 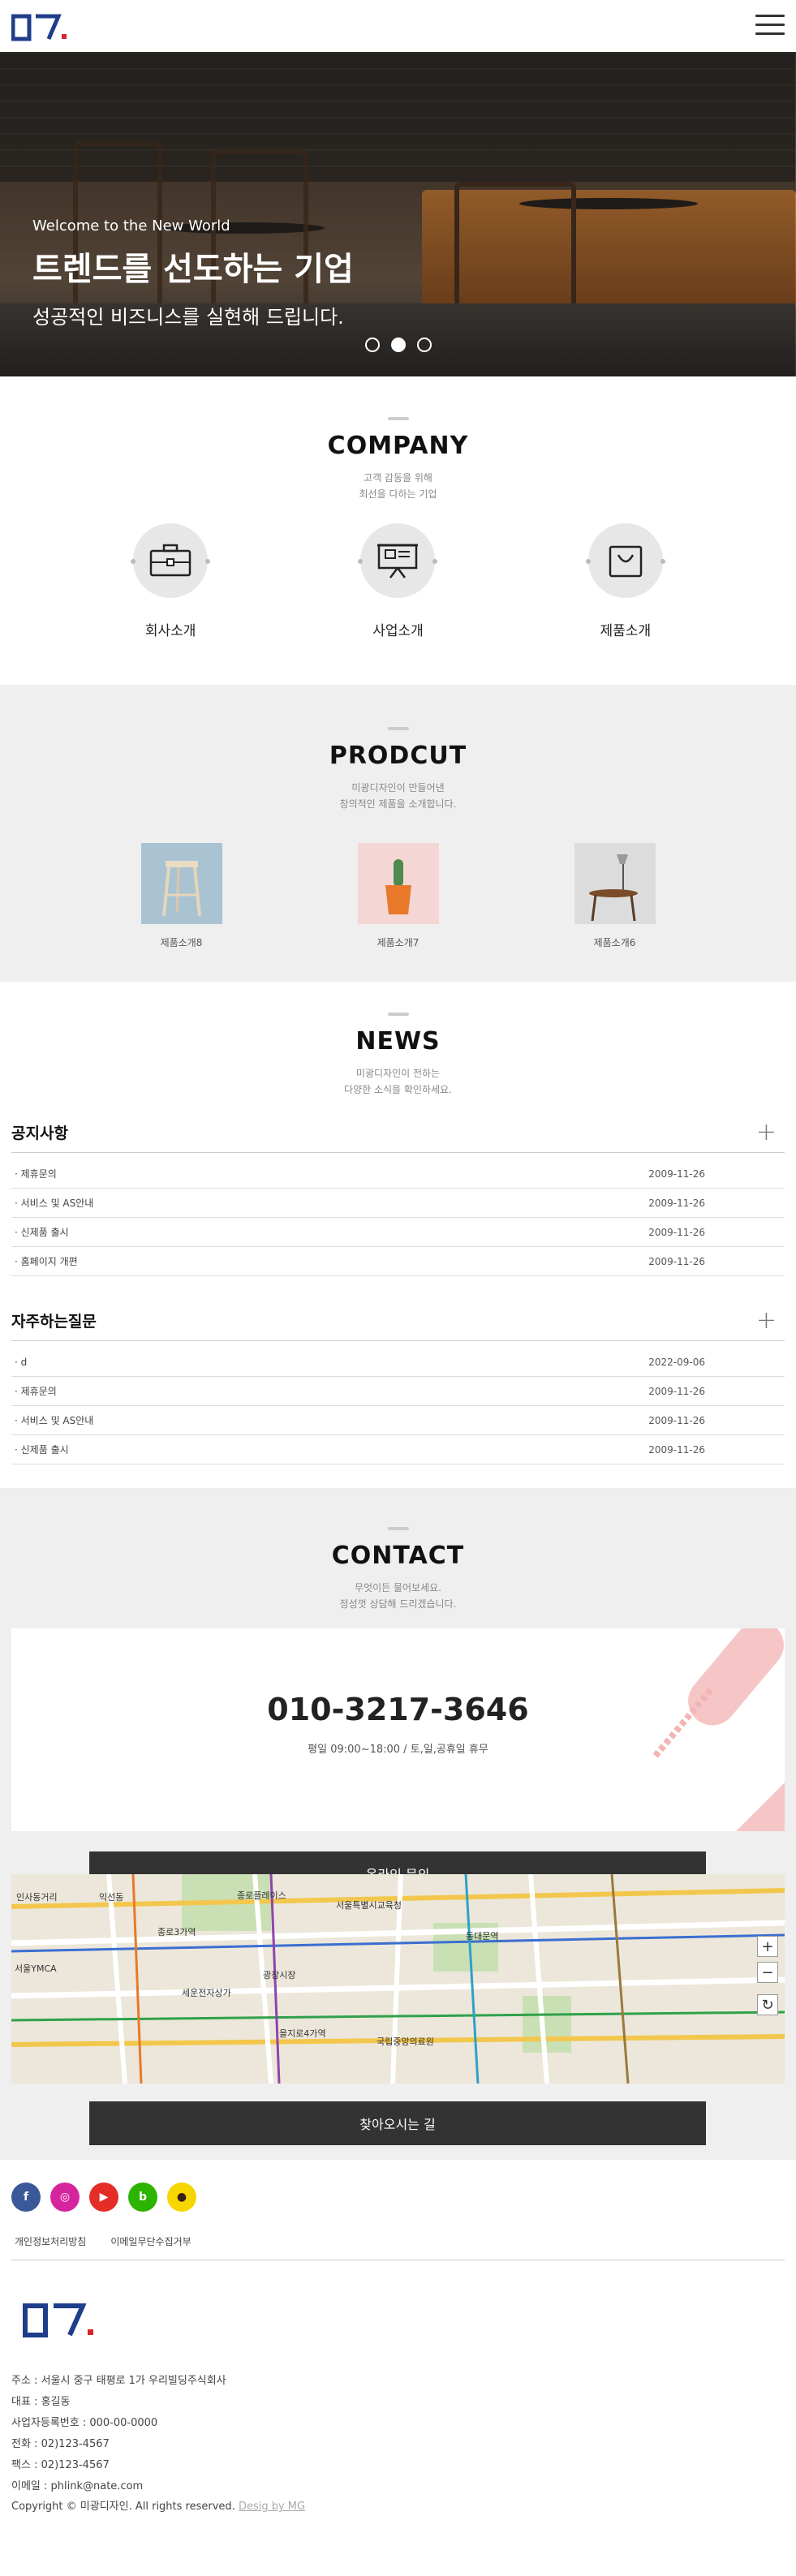 What do you see at coordinates (398, 1041) in the screenshot?
I see `news-title: NEWS` at bounding box center [398, 1041].